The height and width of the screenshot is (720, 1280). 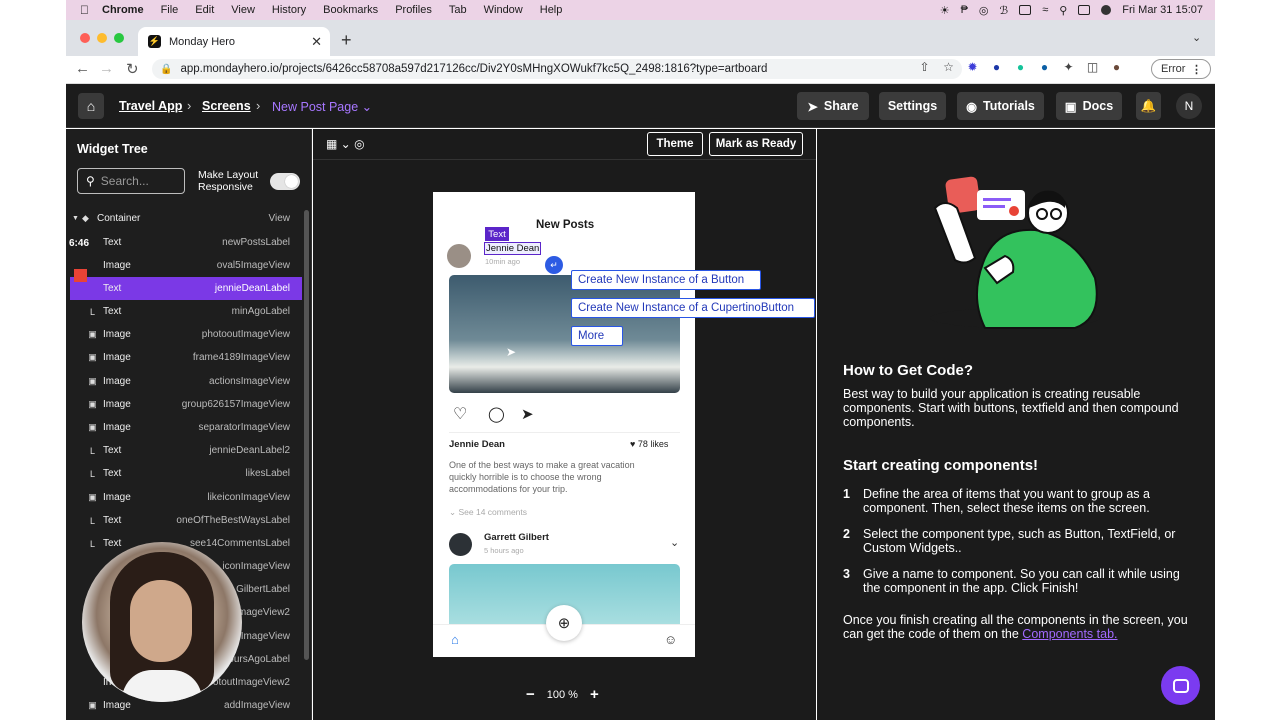 I want to click on wifi-icon: ≈, so click(x=1045, y=10).